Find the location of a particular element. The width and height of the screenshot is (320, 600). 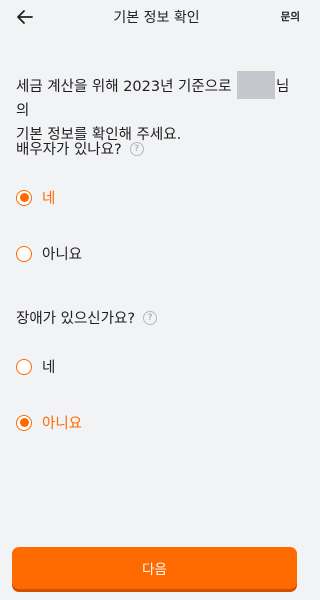

inquiry-button: 문의 is located at coordinates (290, 16).